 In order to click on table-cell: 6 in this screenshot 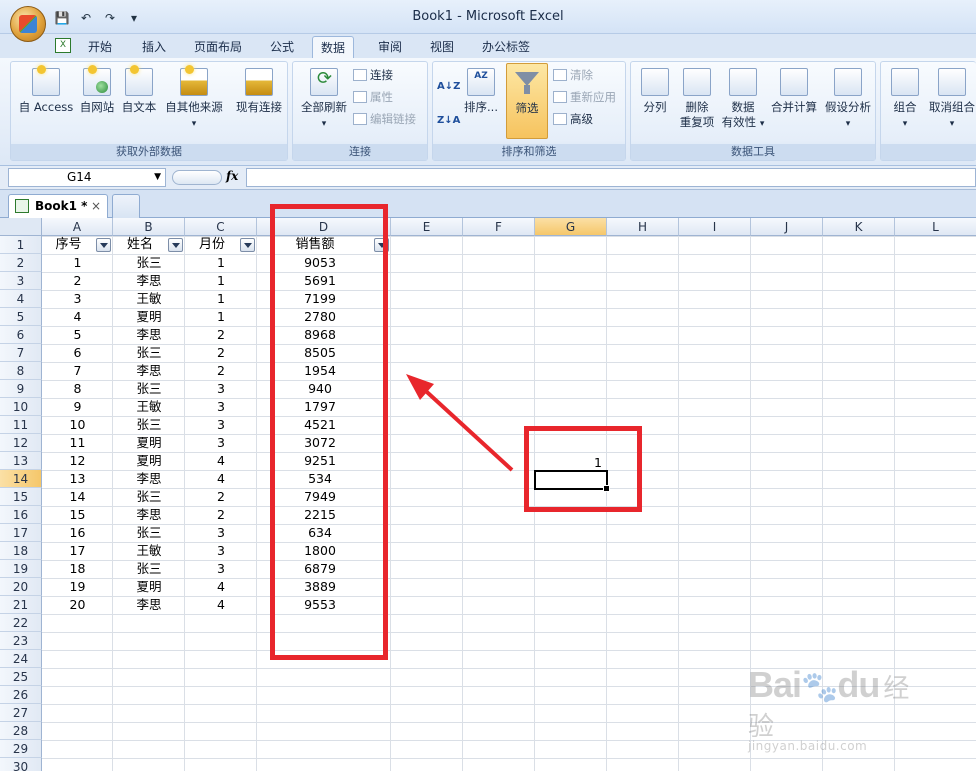, I will do `click(77, 353)`.